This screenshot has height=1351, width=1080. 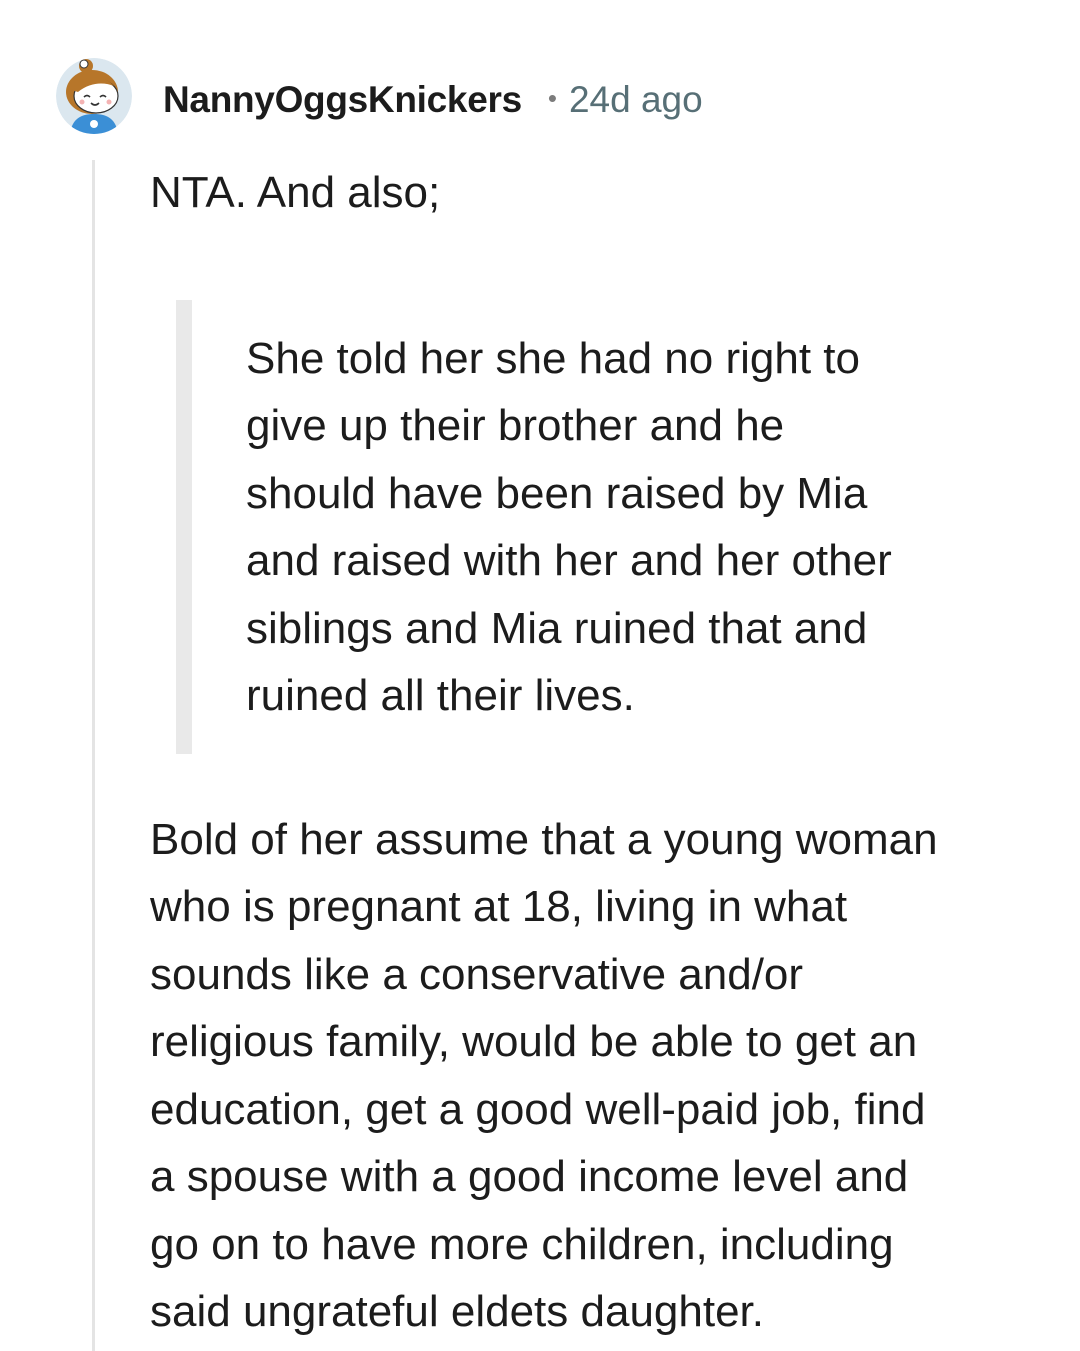 I want to click on thread-line, so click(x=93, y=755).